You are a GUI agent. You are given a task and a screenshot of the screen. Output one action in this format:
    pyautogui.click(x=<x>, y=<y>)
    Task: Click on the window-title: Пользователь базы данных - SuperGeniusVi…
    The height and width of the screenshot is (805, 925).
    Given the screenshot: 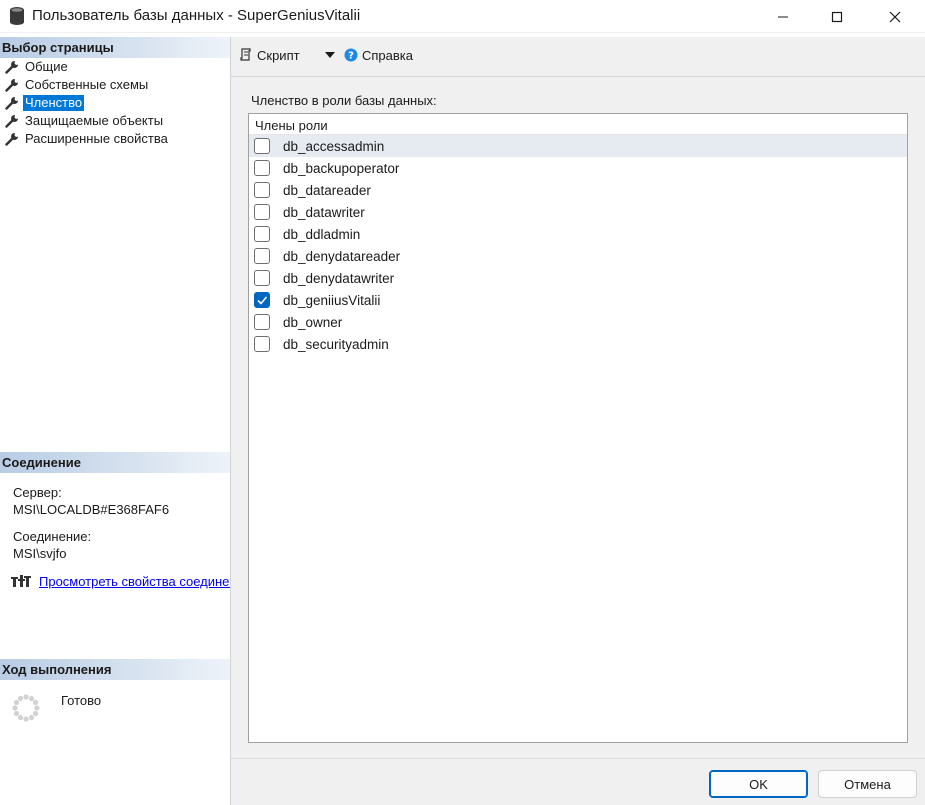 What is the action you would take?
    pyautogui.click(x=196, y=15)
    